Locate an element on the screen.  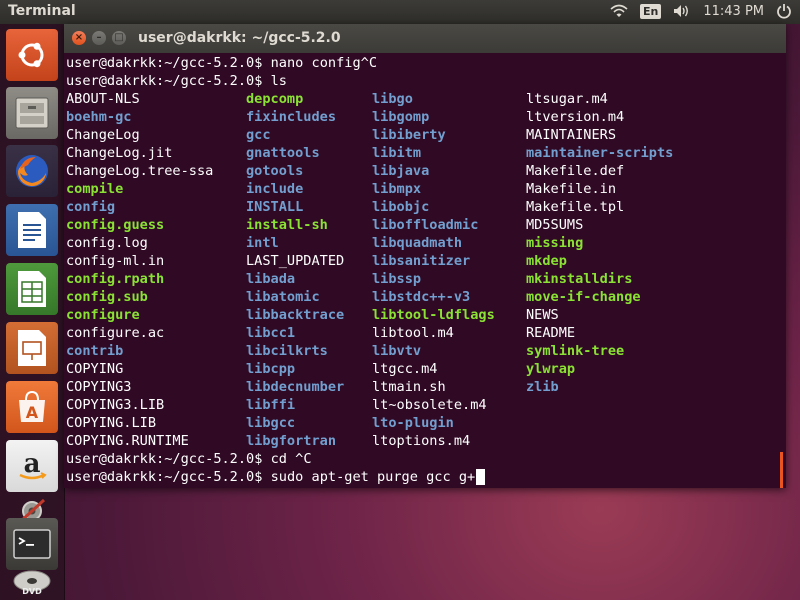
ls-entry: libgomp is located at coordinates (401, 117).